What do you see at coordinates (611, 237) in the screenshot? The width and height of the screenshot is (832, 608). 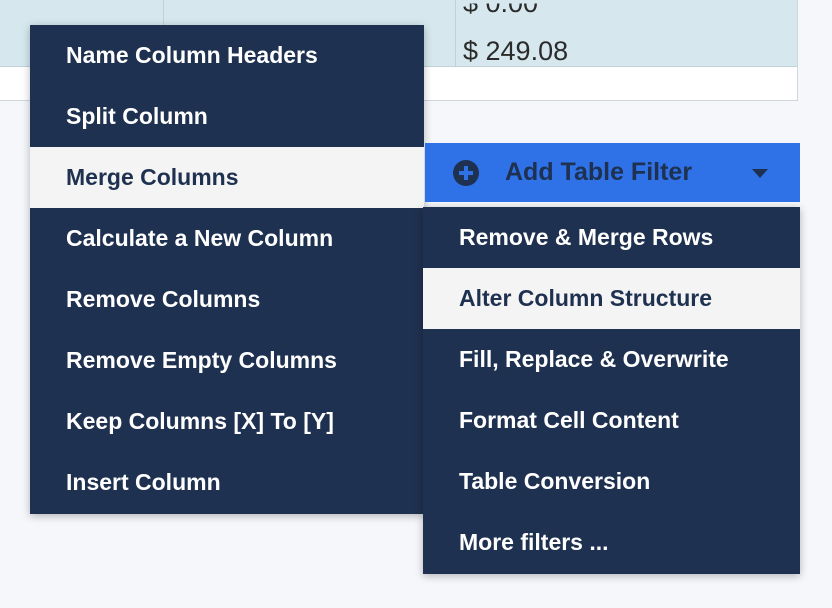 I see `menu-item-remove-merge-rows: Remove & Merge Rows` at bounding box center [611, 237].